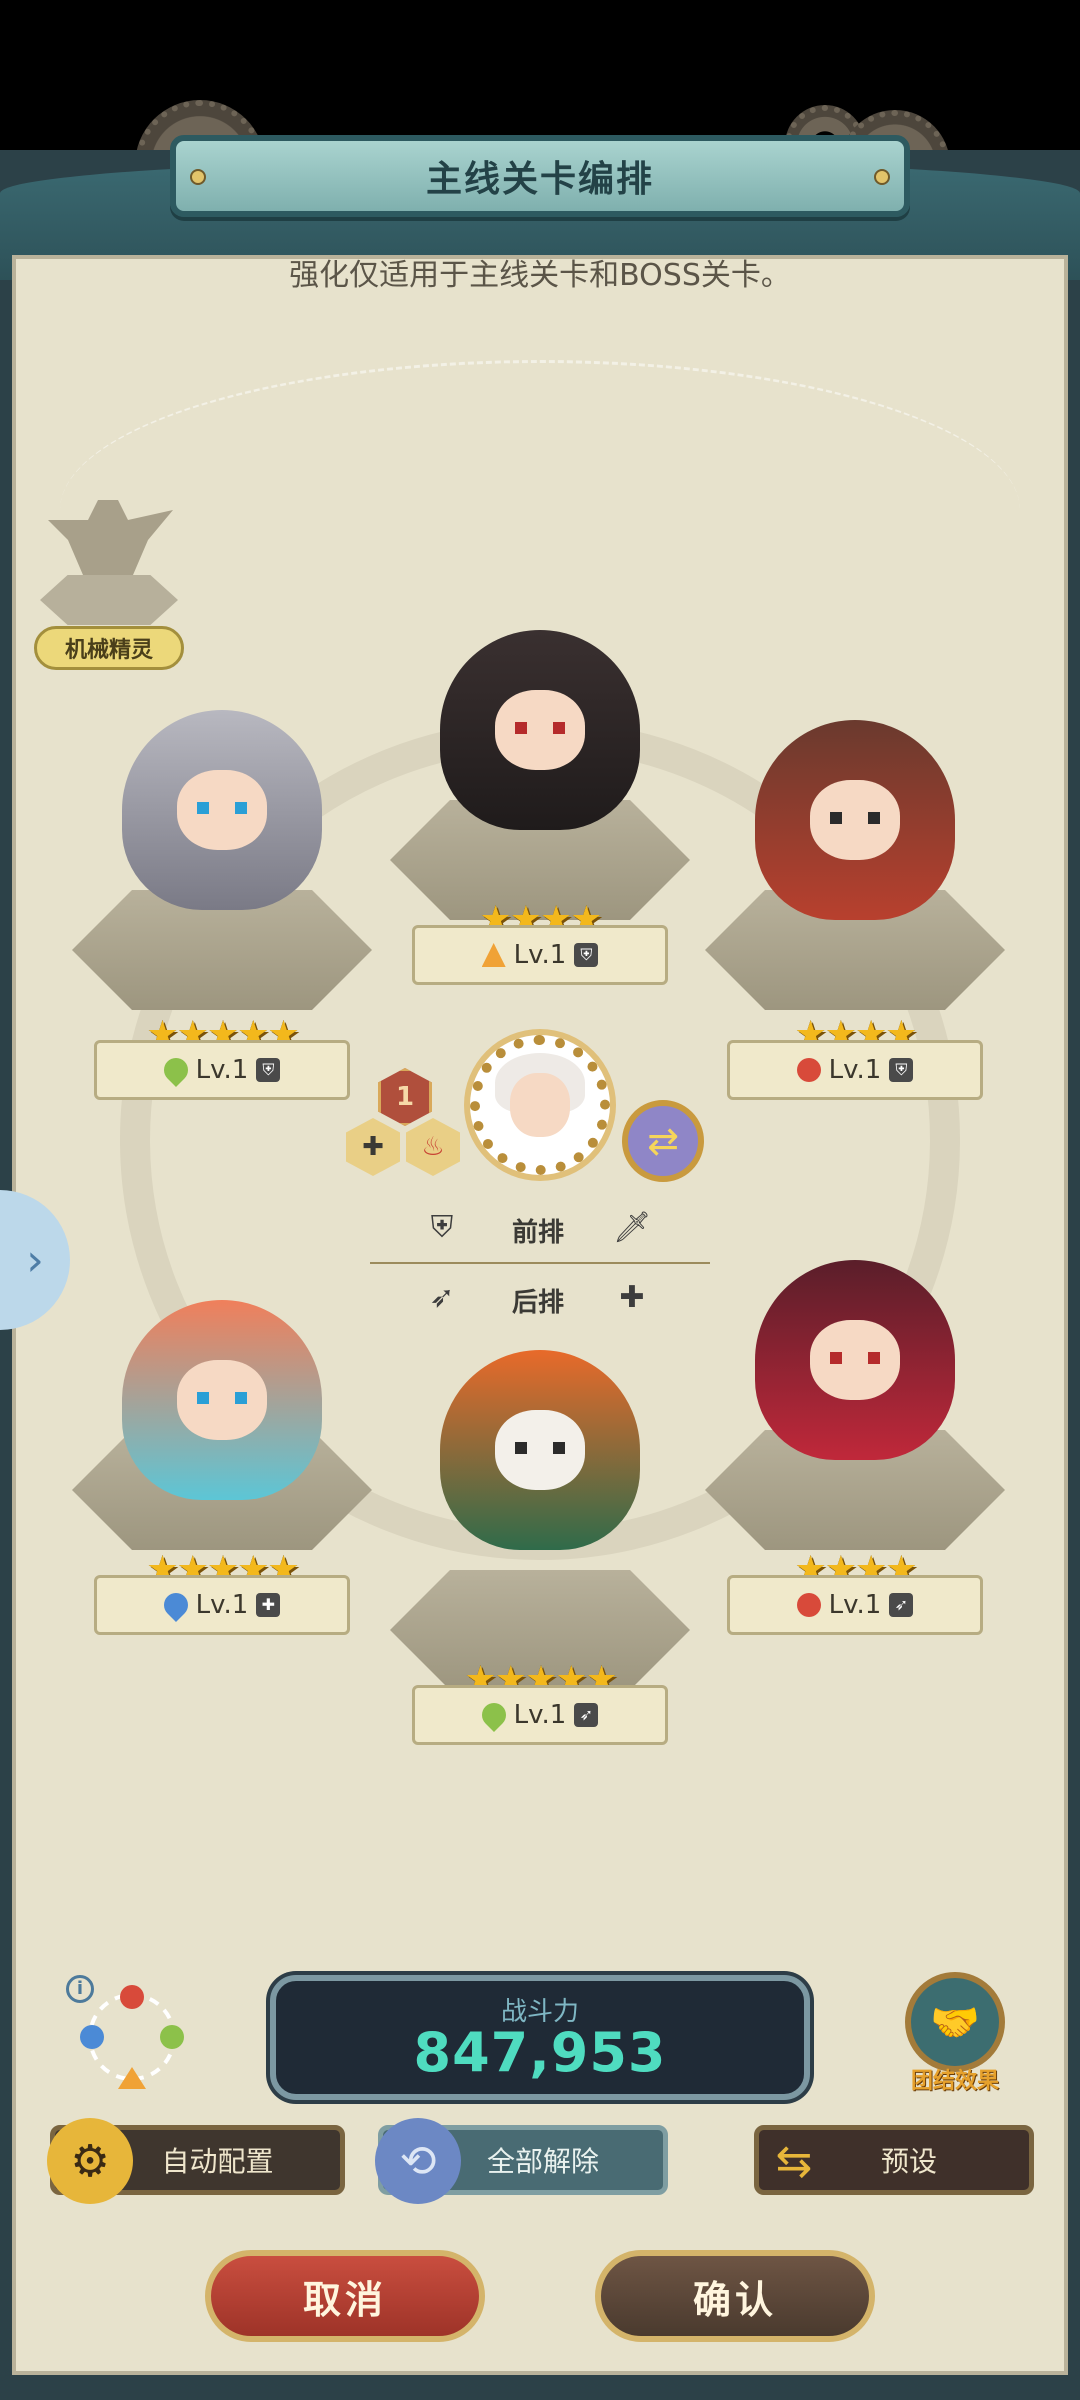  I want to click on confirm-label: 确认, so click(734, 2299).